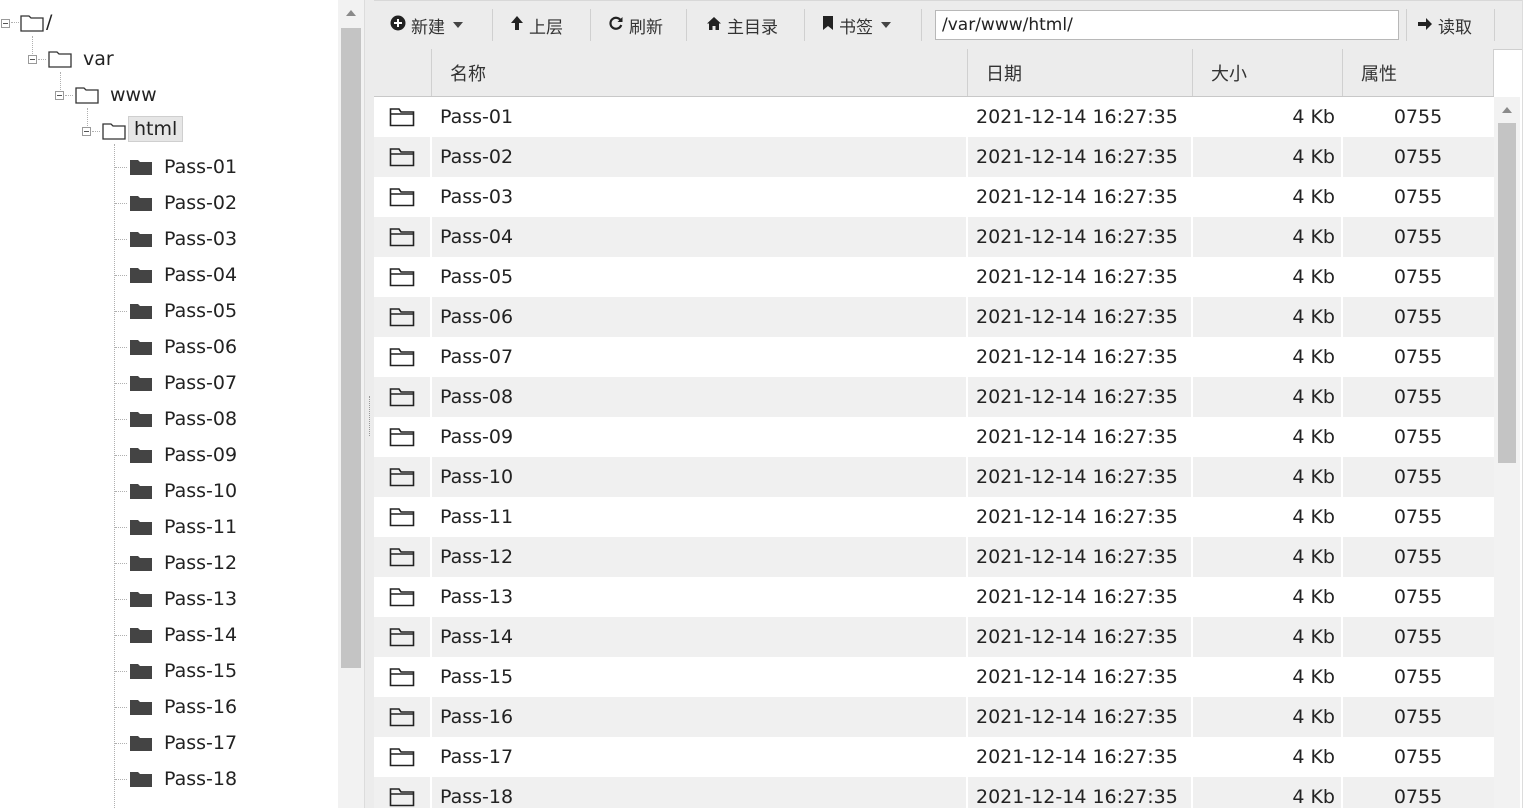 This screenshot has height=808, width=1530. What do you see at coordinates (700, 557) in the screenshot?
I see `row-name: Pass-12` at bounding box center [700, 557].